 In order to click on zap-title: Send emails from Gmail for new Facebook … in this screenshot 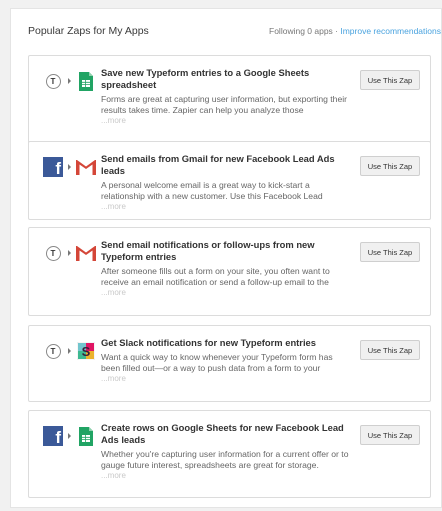, I will do `click(225, 165)`.